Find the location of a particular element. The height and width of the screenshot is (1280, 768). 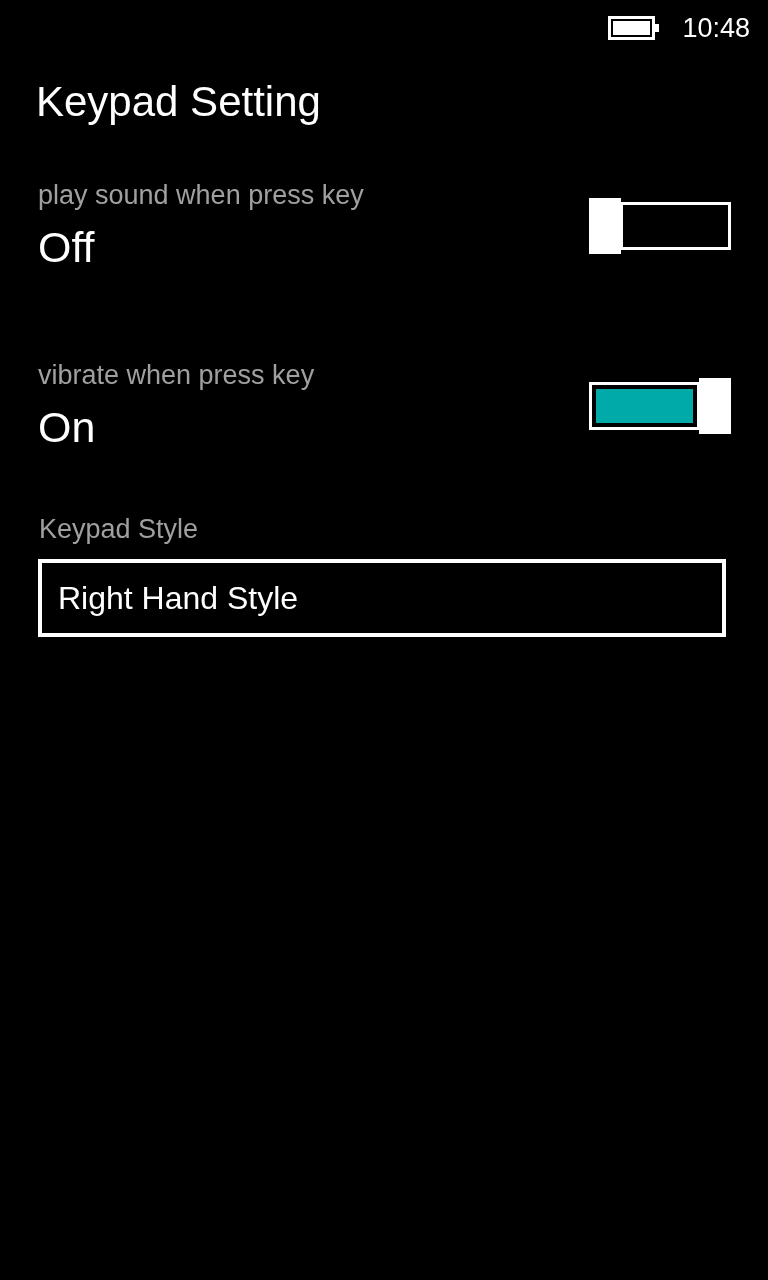

setting-label: play sound when press key is located at coordinates (201, 195).